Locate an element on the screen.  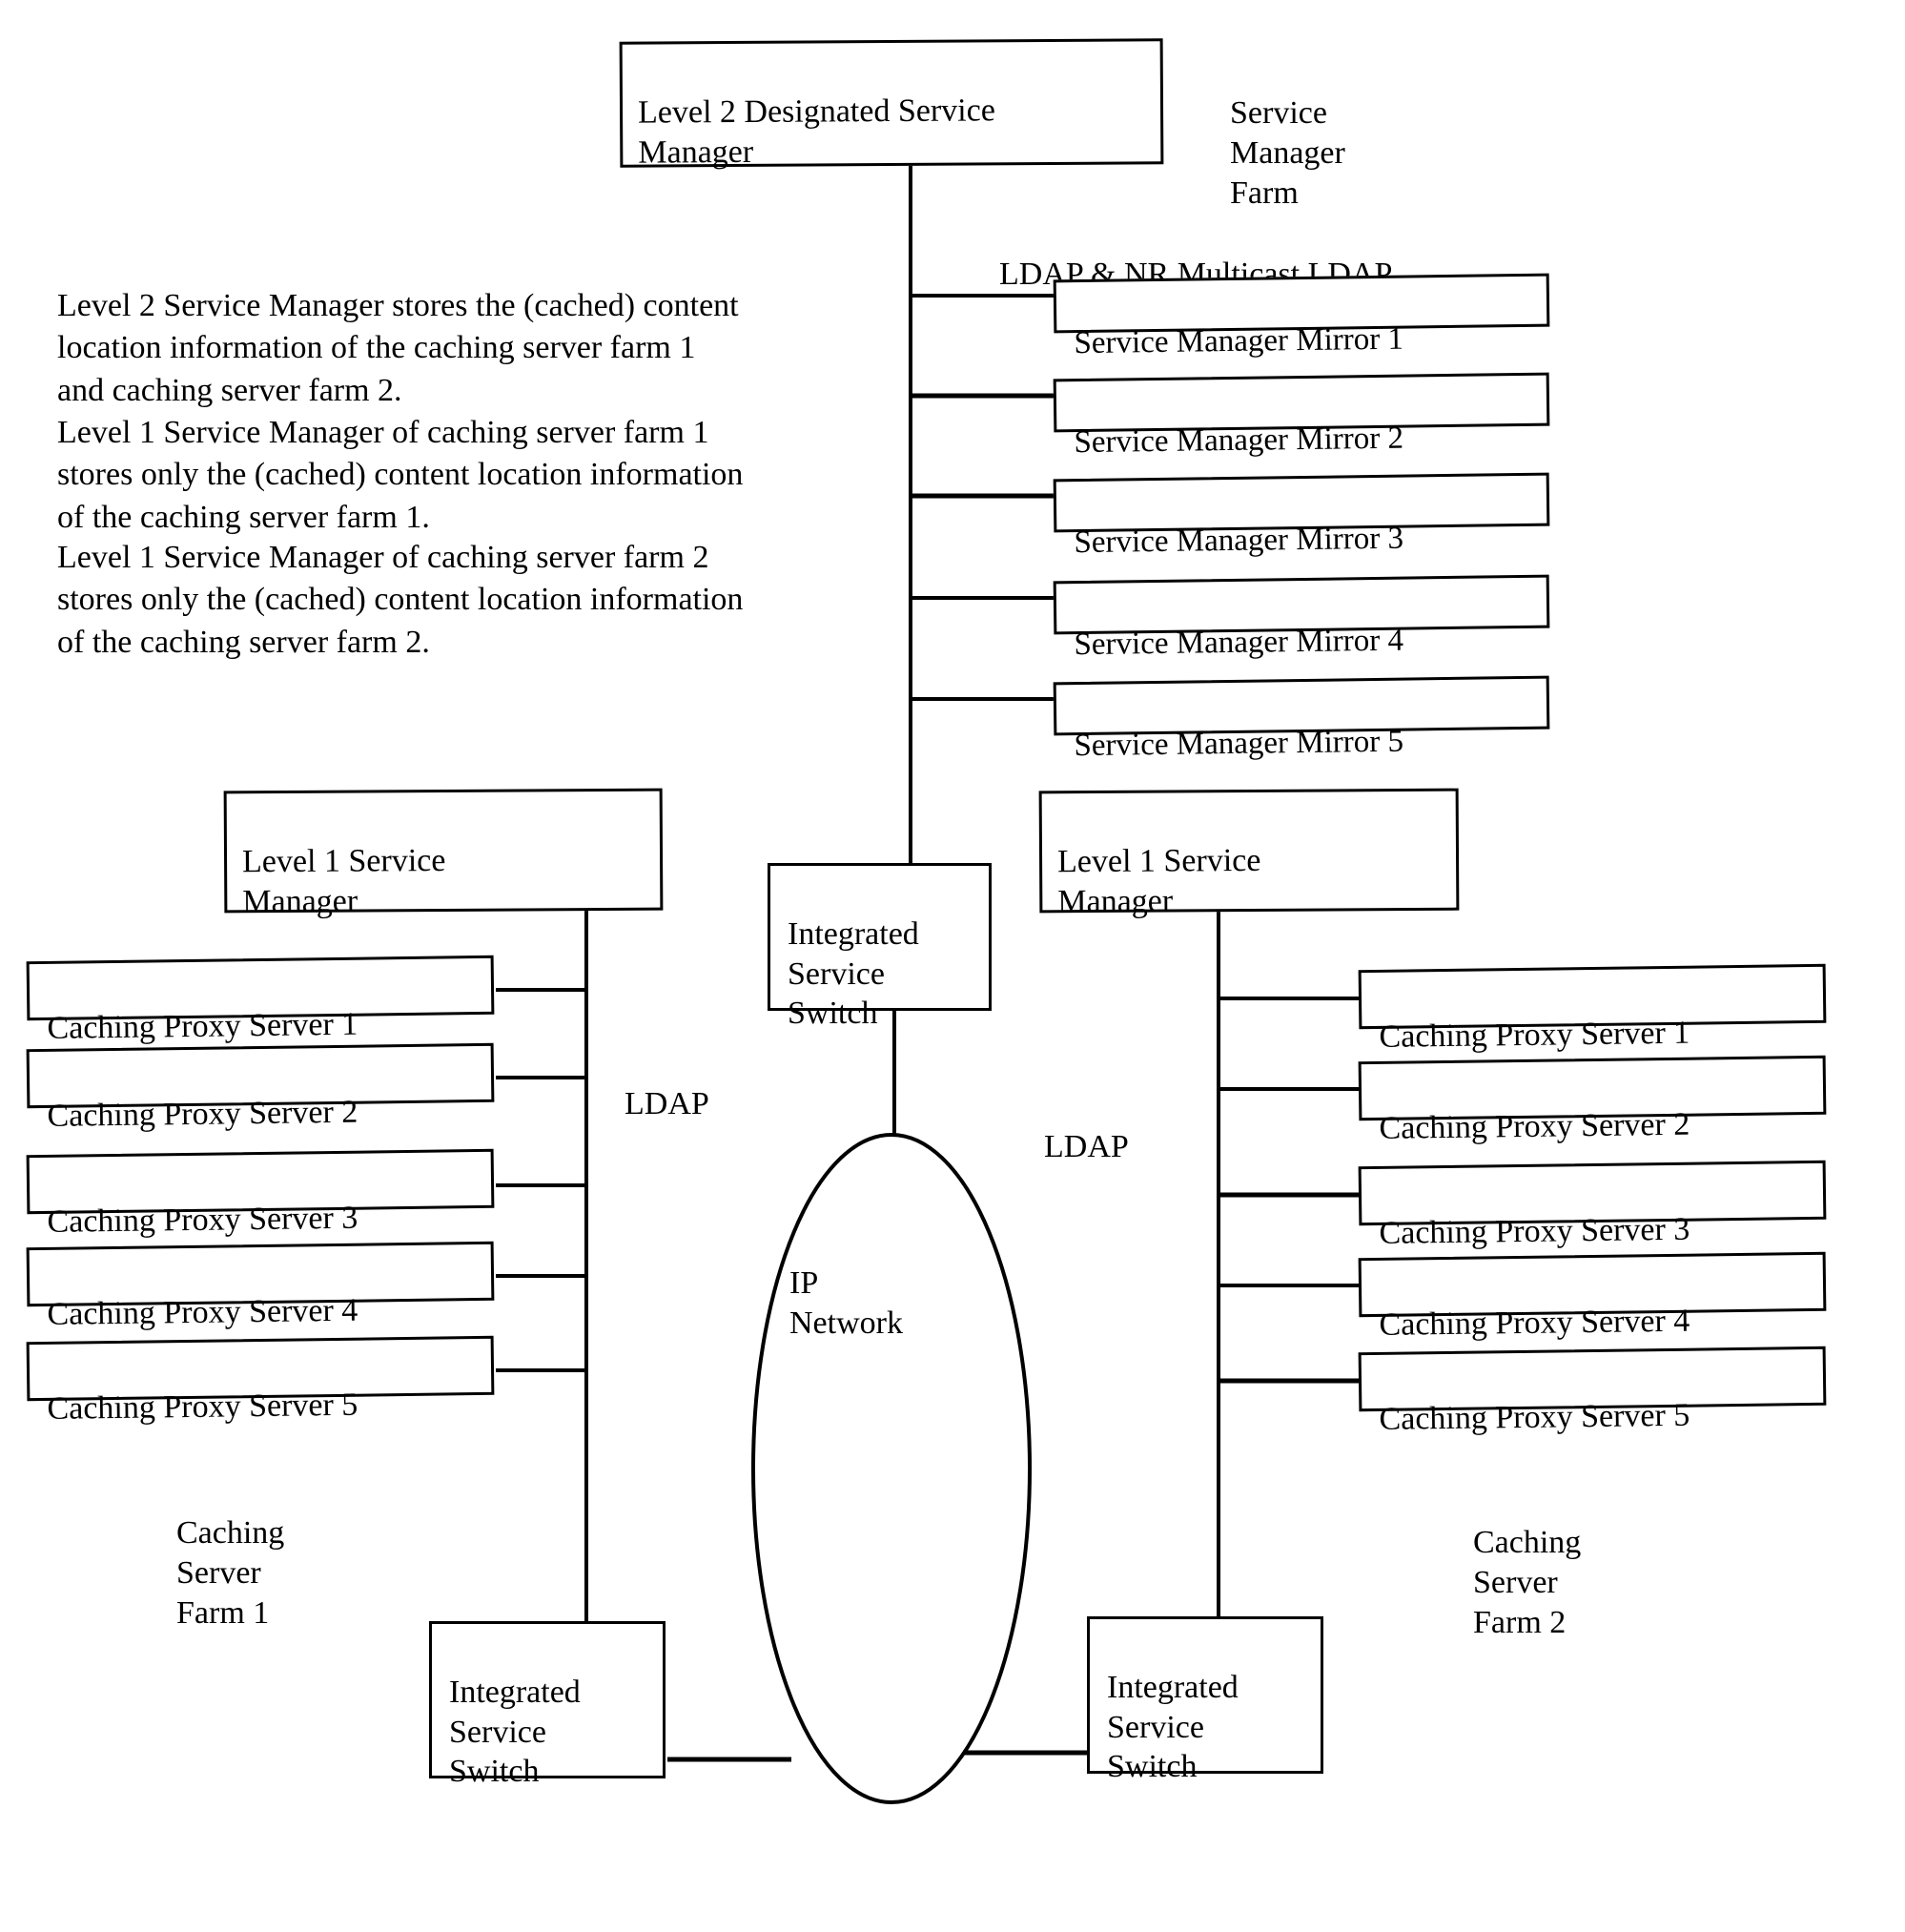
ip-network-label: IP Network is located at coordinates (899, 1284).